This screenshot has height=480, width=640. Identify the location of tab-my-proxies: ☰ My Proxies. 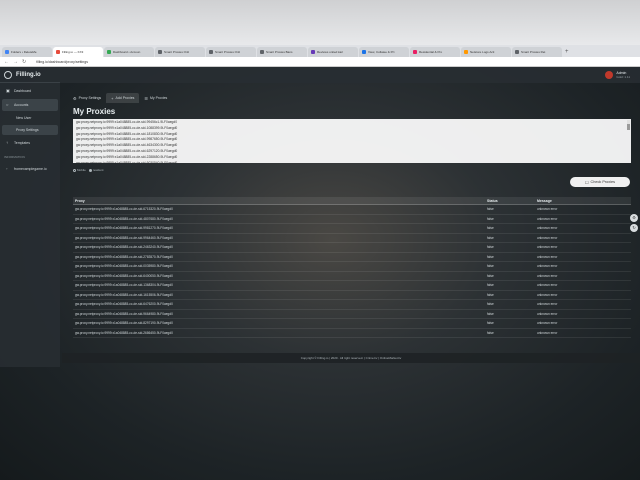
(155, 98).